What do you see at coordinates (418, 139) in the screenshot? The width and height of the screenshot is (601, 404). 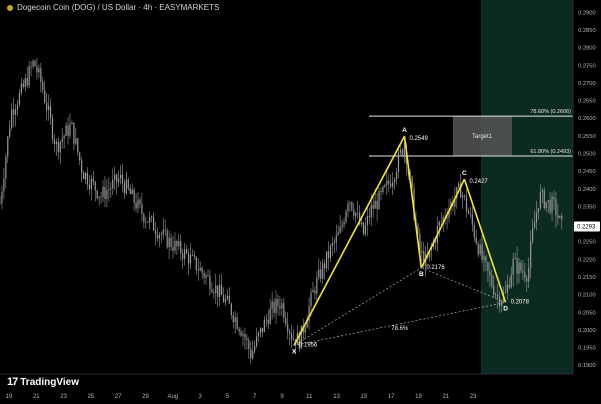 I see `pivot-value: 0.2549` at bounding box center [418, 139].